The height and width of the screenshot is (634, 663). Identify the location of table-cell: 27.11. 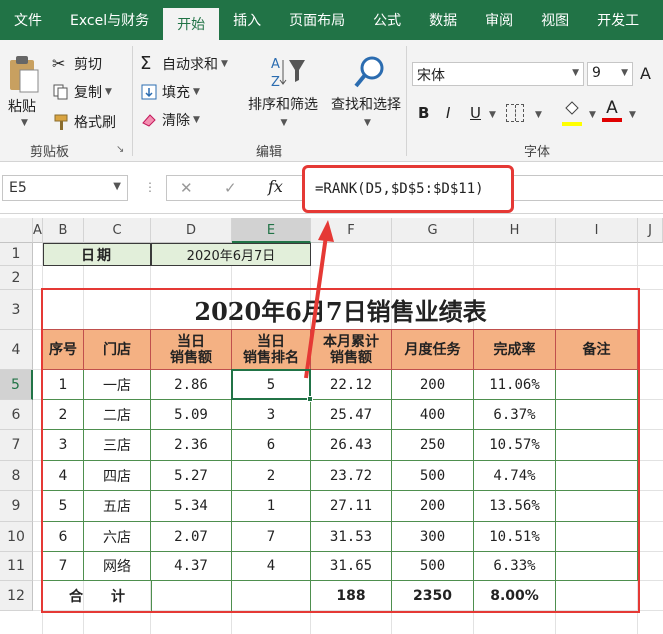
(351, 506).